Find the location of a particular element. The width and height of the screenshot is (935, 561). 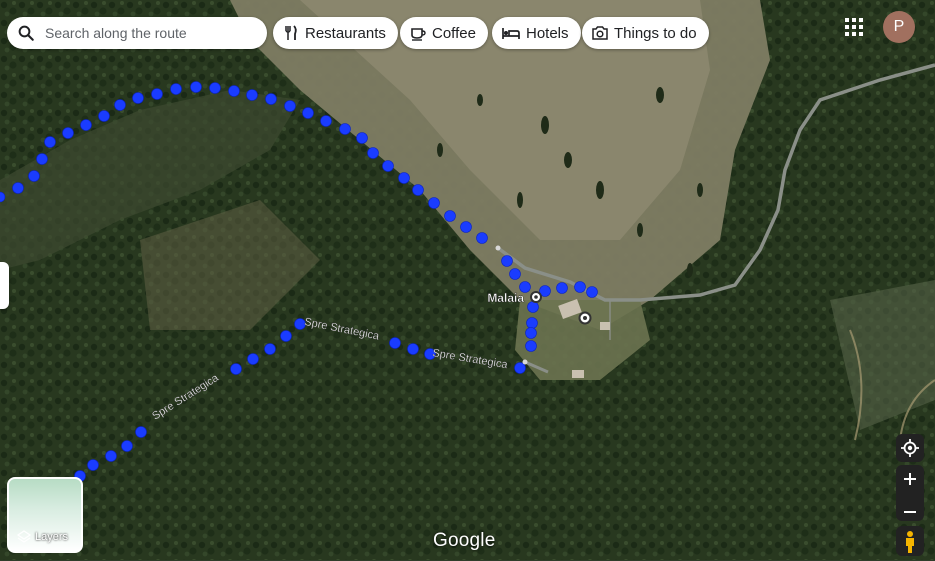

zoom-in-icon is located at coordinates (910, 479).